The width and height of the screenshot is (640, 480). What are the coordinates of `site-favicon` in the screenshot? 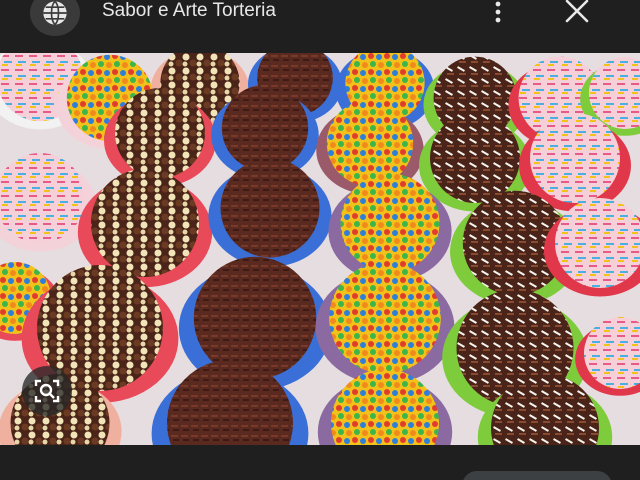 It's located at (55, 18).